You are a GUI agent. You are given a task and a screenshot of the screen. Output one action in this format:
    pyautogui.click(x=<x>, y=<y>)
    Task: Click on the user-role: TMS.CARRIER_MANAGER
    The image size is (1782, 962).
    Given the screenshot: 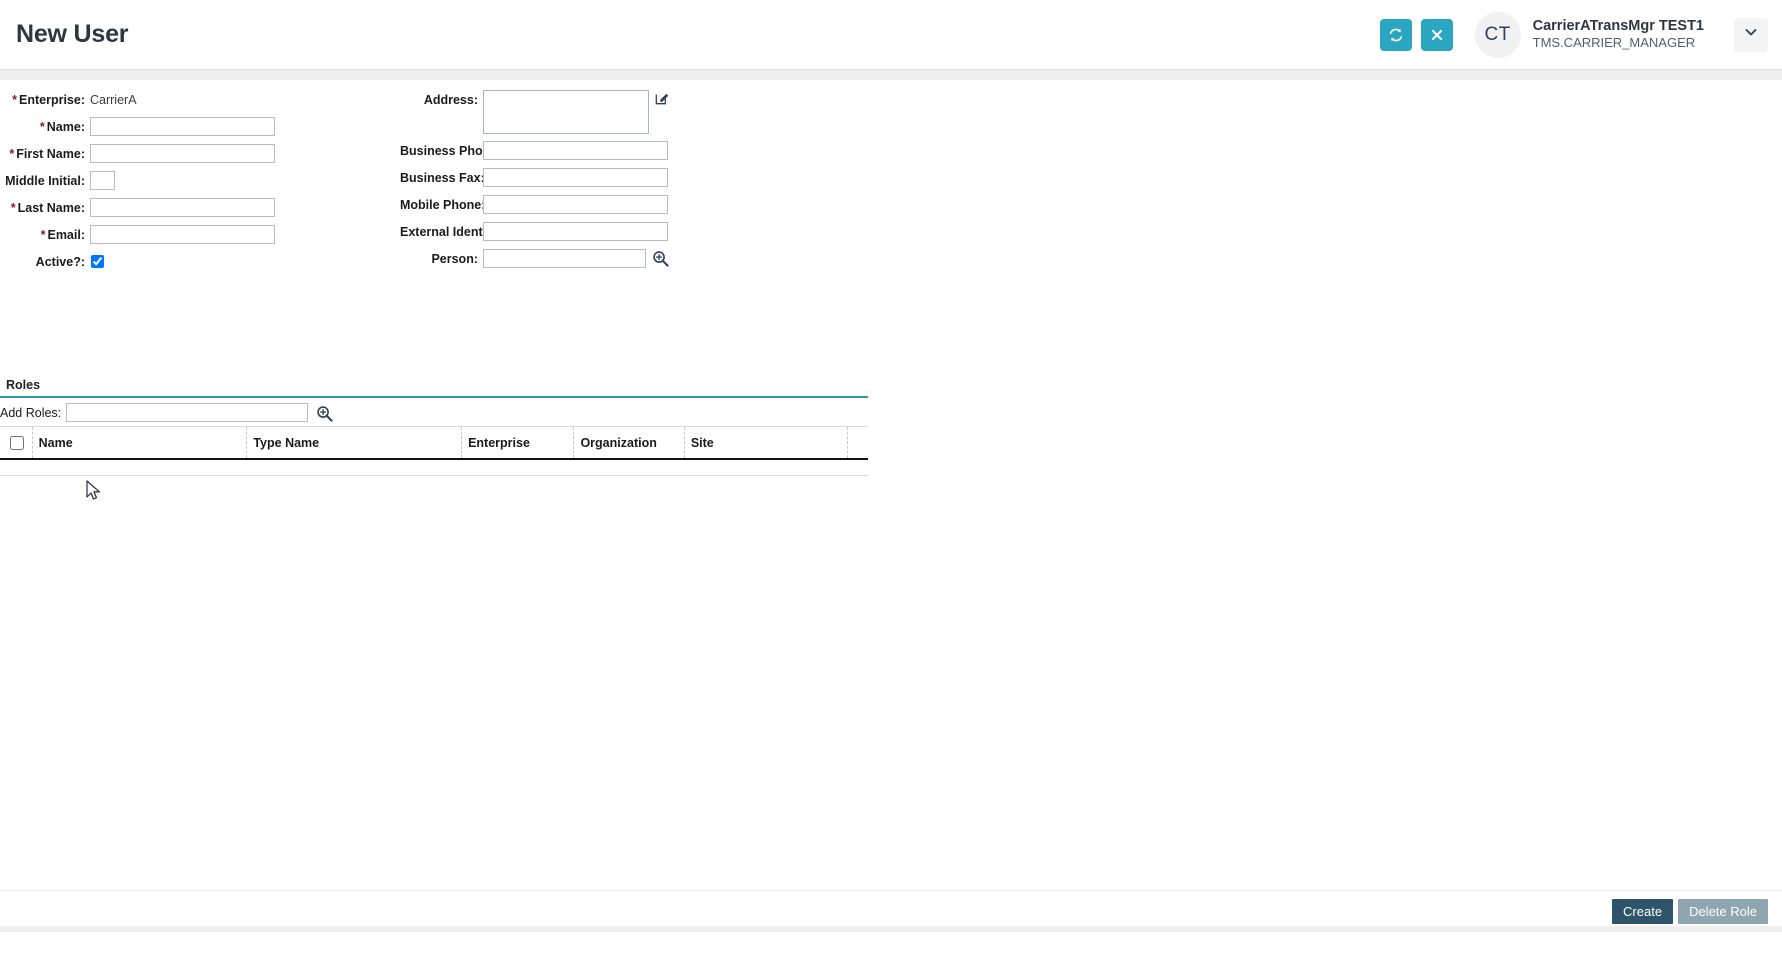 What is the action you would take?
    pyautogui.click(x=1614, y=43)
    